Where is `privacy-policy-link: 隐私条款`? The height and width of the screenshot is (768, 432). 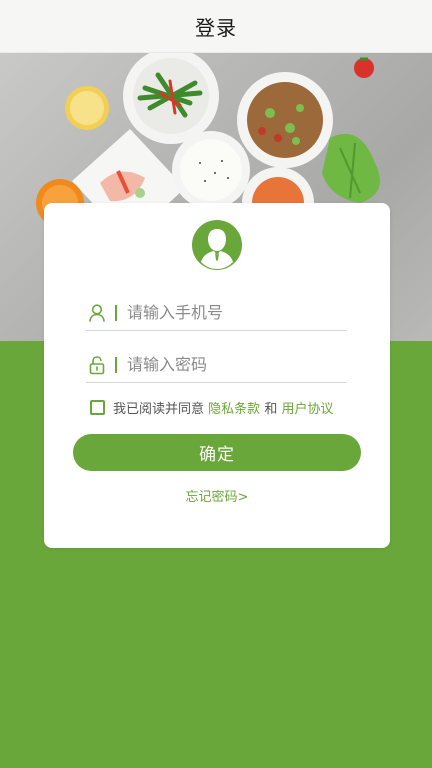
privacy-policy-link: 隐私条款 is located at coordinates (234, 407).